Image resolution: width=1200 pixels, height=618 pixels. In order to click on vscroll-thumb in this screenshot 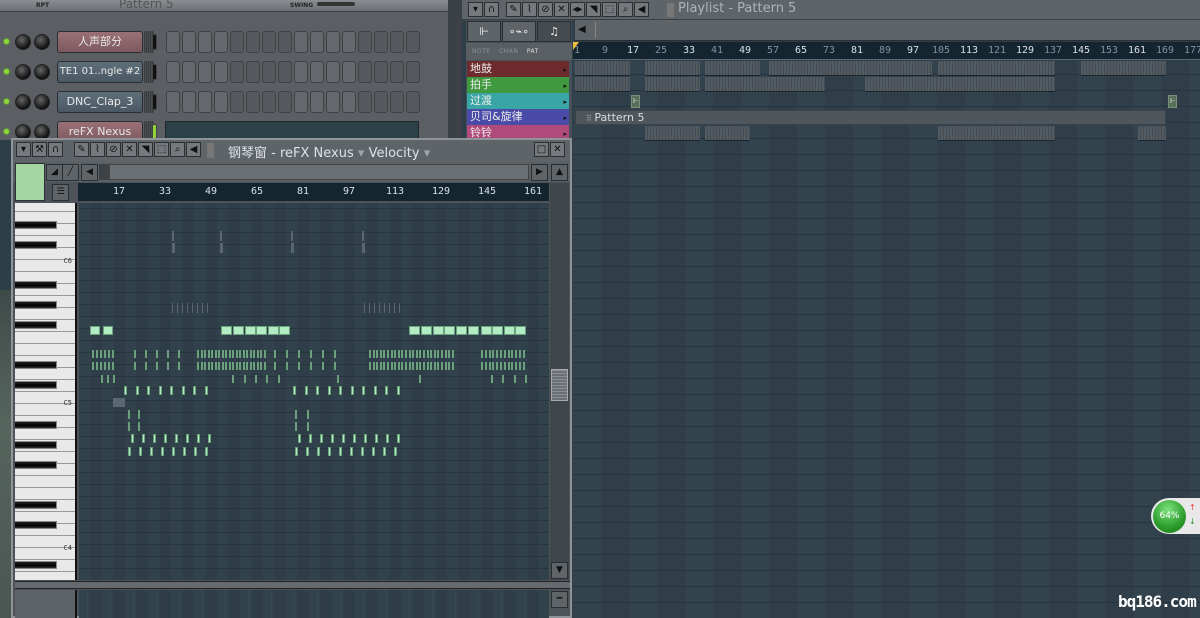, I will do `click(559, 385)`.